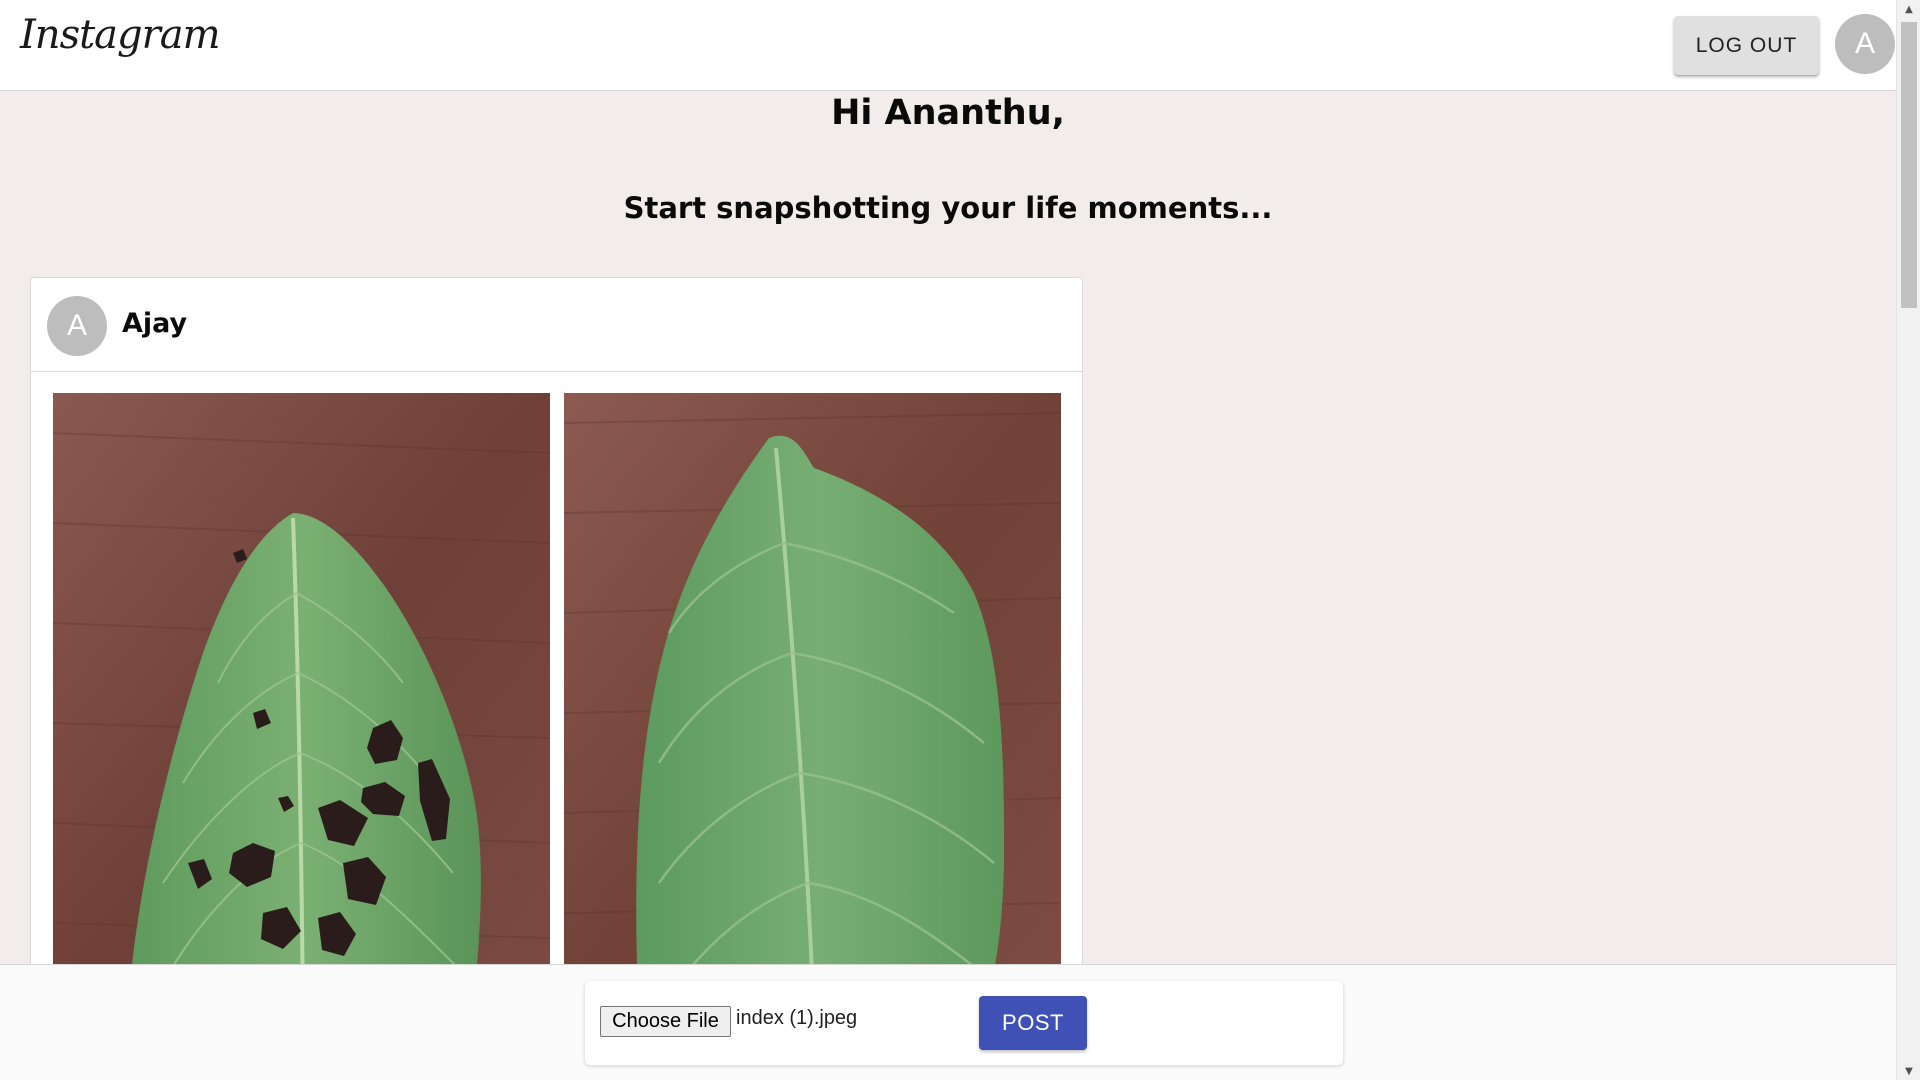 This screenshot has width=1920, height=1080. I want to click on leaf-with-holes-image, so click(301, 694).